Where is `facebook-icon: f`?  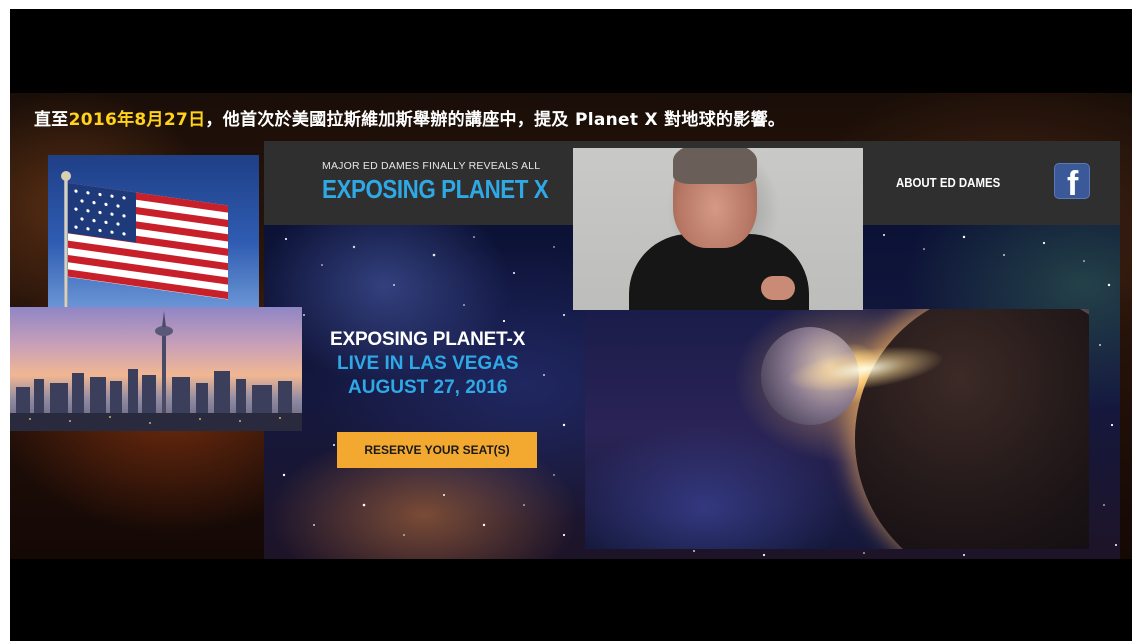 facebook-icon: f is located at coordinates (1072, 181).